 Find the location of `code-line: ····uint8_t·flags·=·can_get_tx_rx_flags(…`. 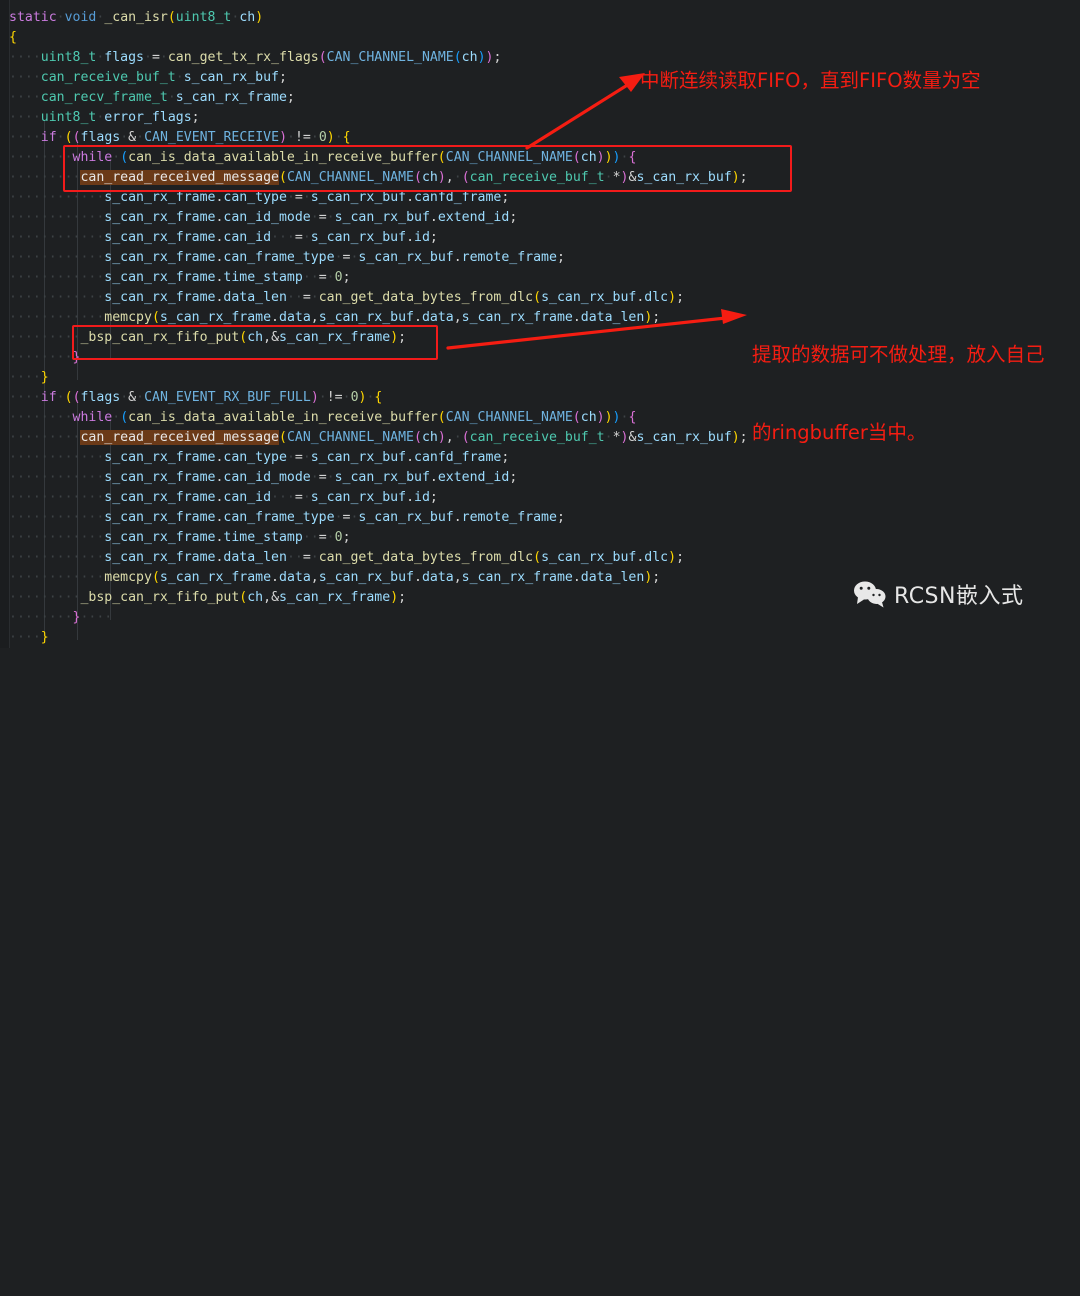

code-line: ····uint8_t·flags·=·can_get_tx_rx_flags(… is located at coordinates (255, 57).